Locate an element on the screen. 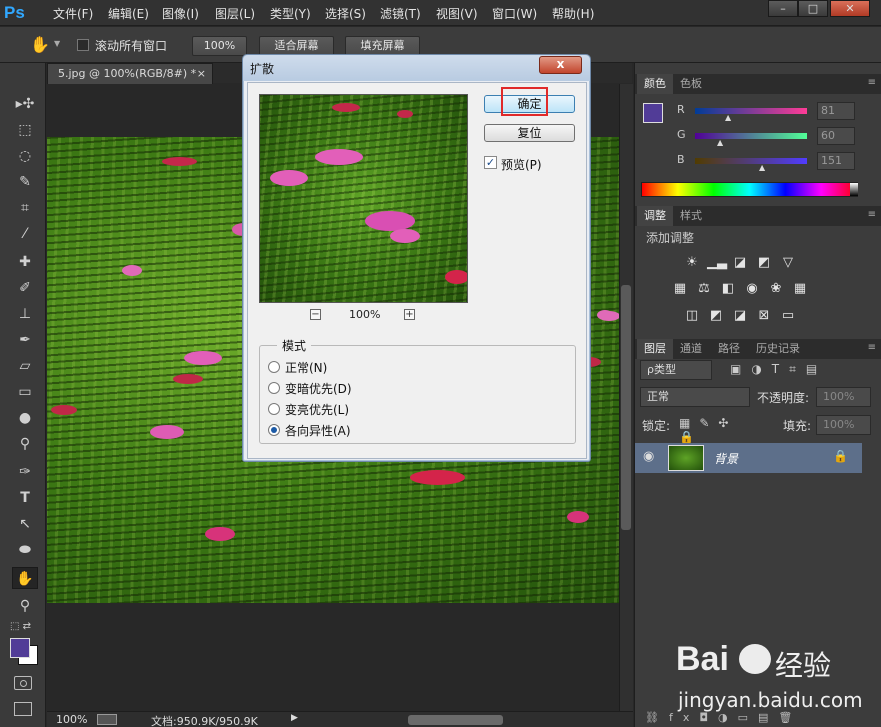 This screenshot has width=881, height=727. threshold-icon: ◪ is located at coordinates (740, 316).